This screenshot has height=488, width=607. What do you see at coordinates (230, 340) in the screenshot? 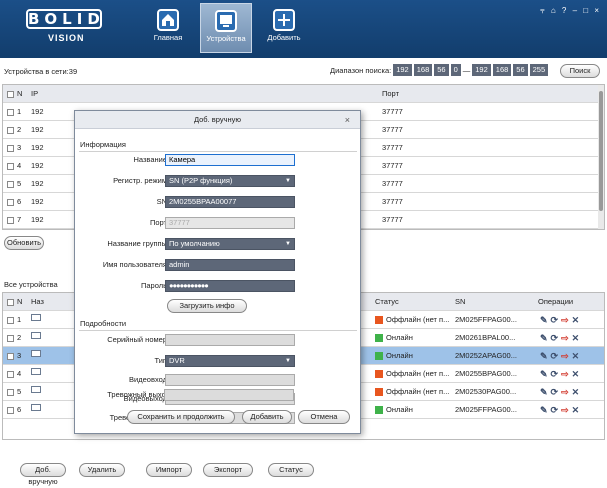
I see `serial-field` at bounding box center [230, 340].